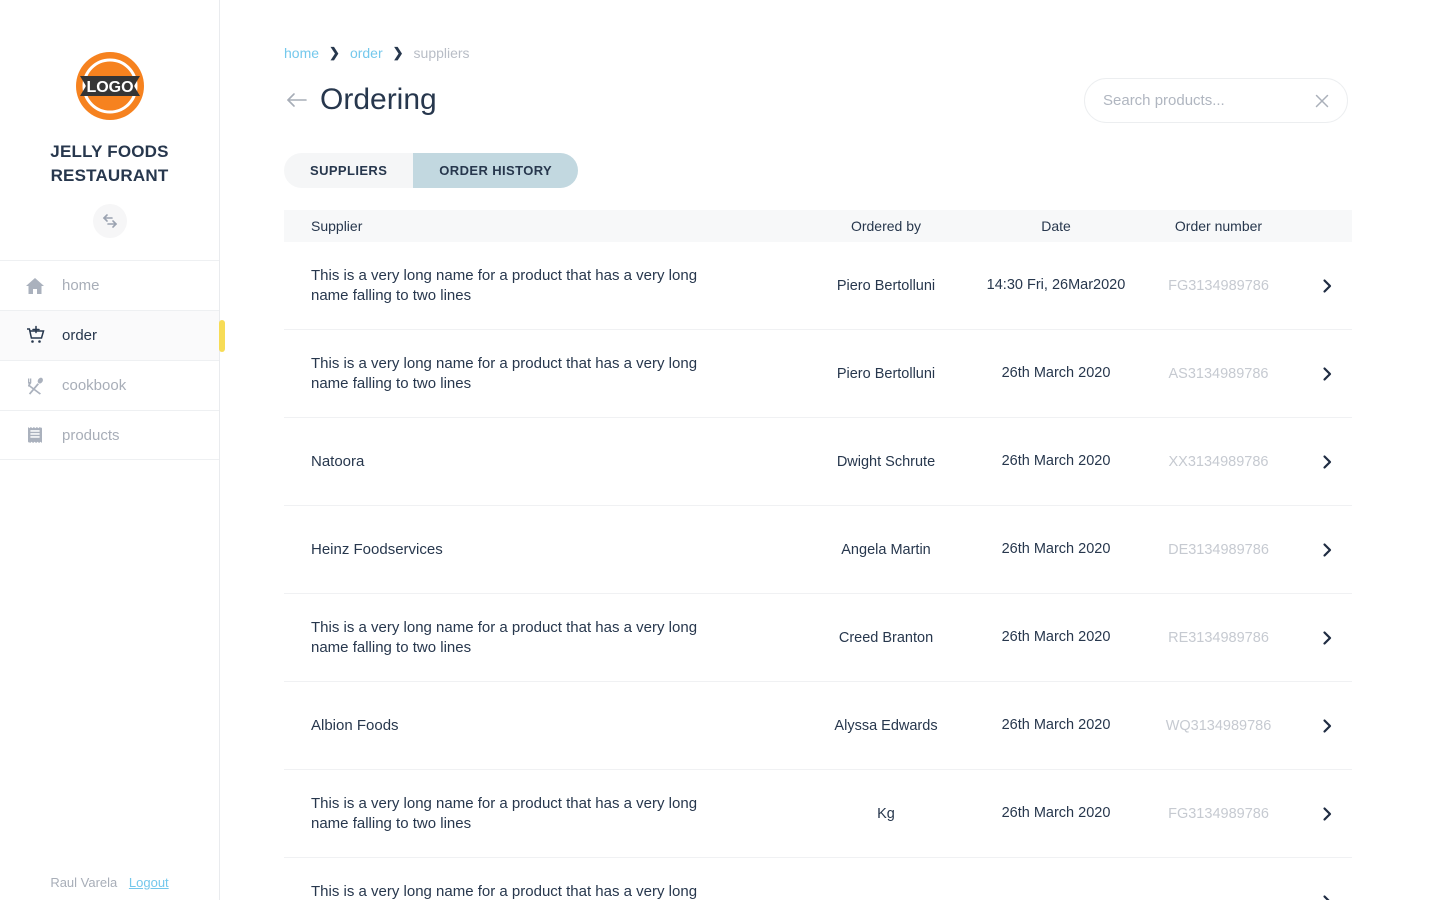 The height and width of the screenshot is (900, 1440). Describe the element at coordinates (35, 286) in the screenshot. I see `home-icon` at that location.